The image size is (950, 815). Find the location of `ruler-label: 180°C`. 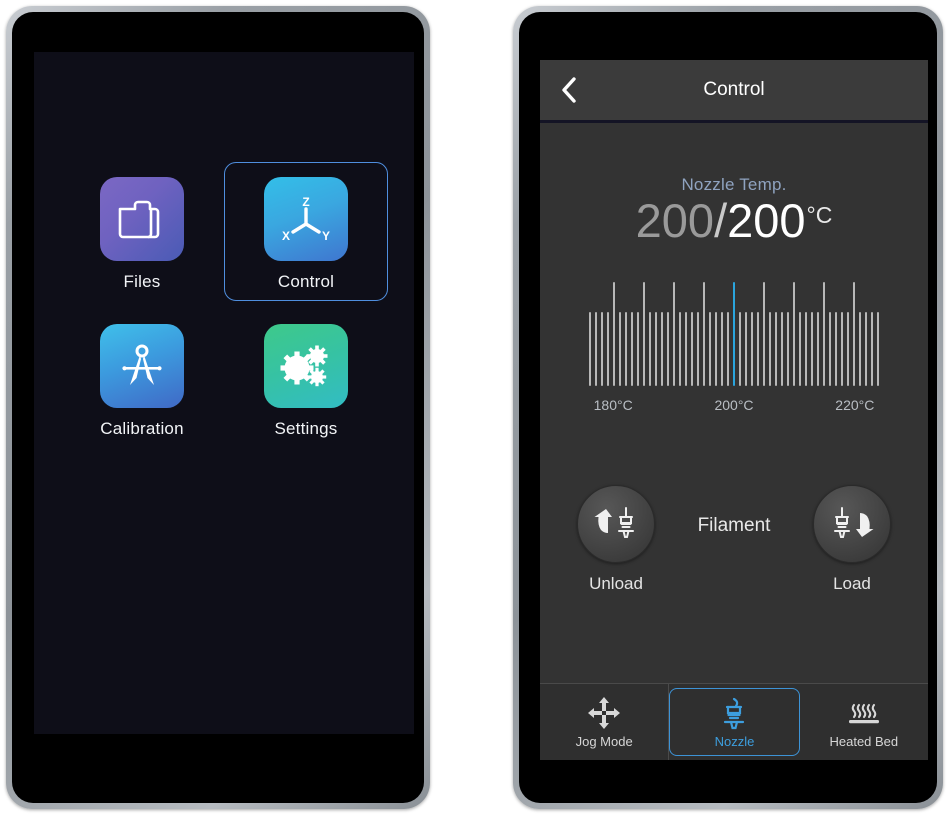

ruler-label: 180°C is located at coordinates (613, 405).